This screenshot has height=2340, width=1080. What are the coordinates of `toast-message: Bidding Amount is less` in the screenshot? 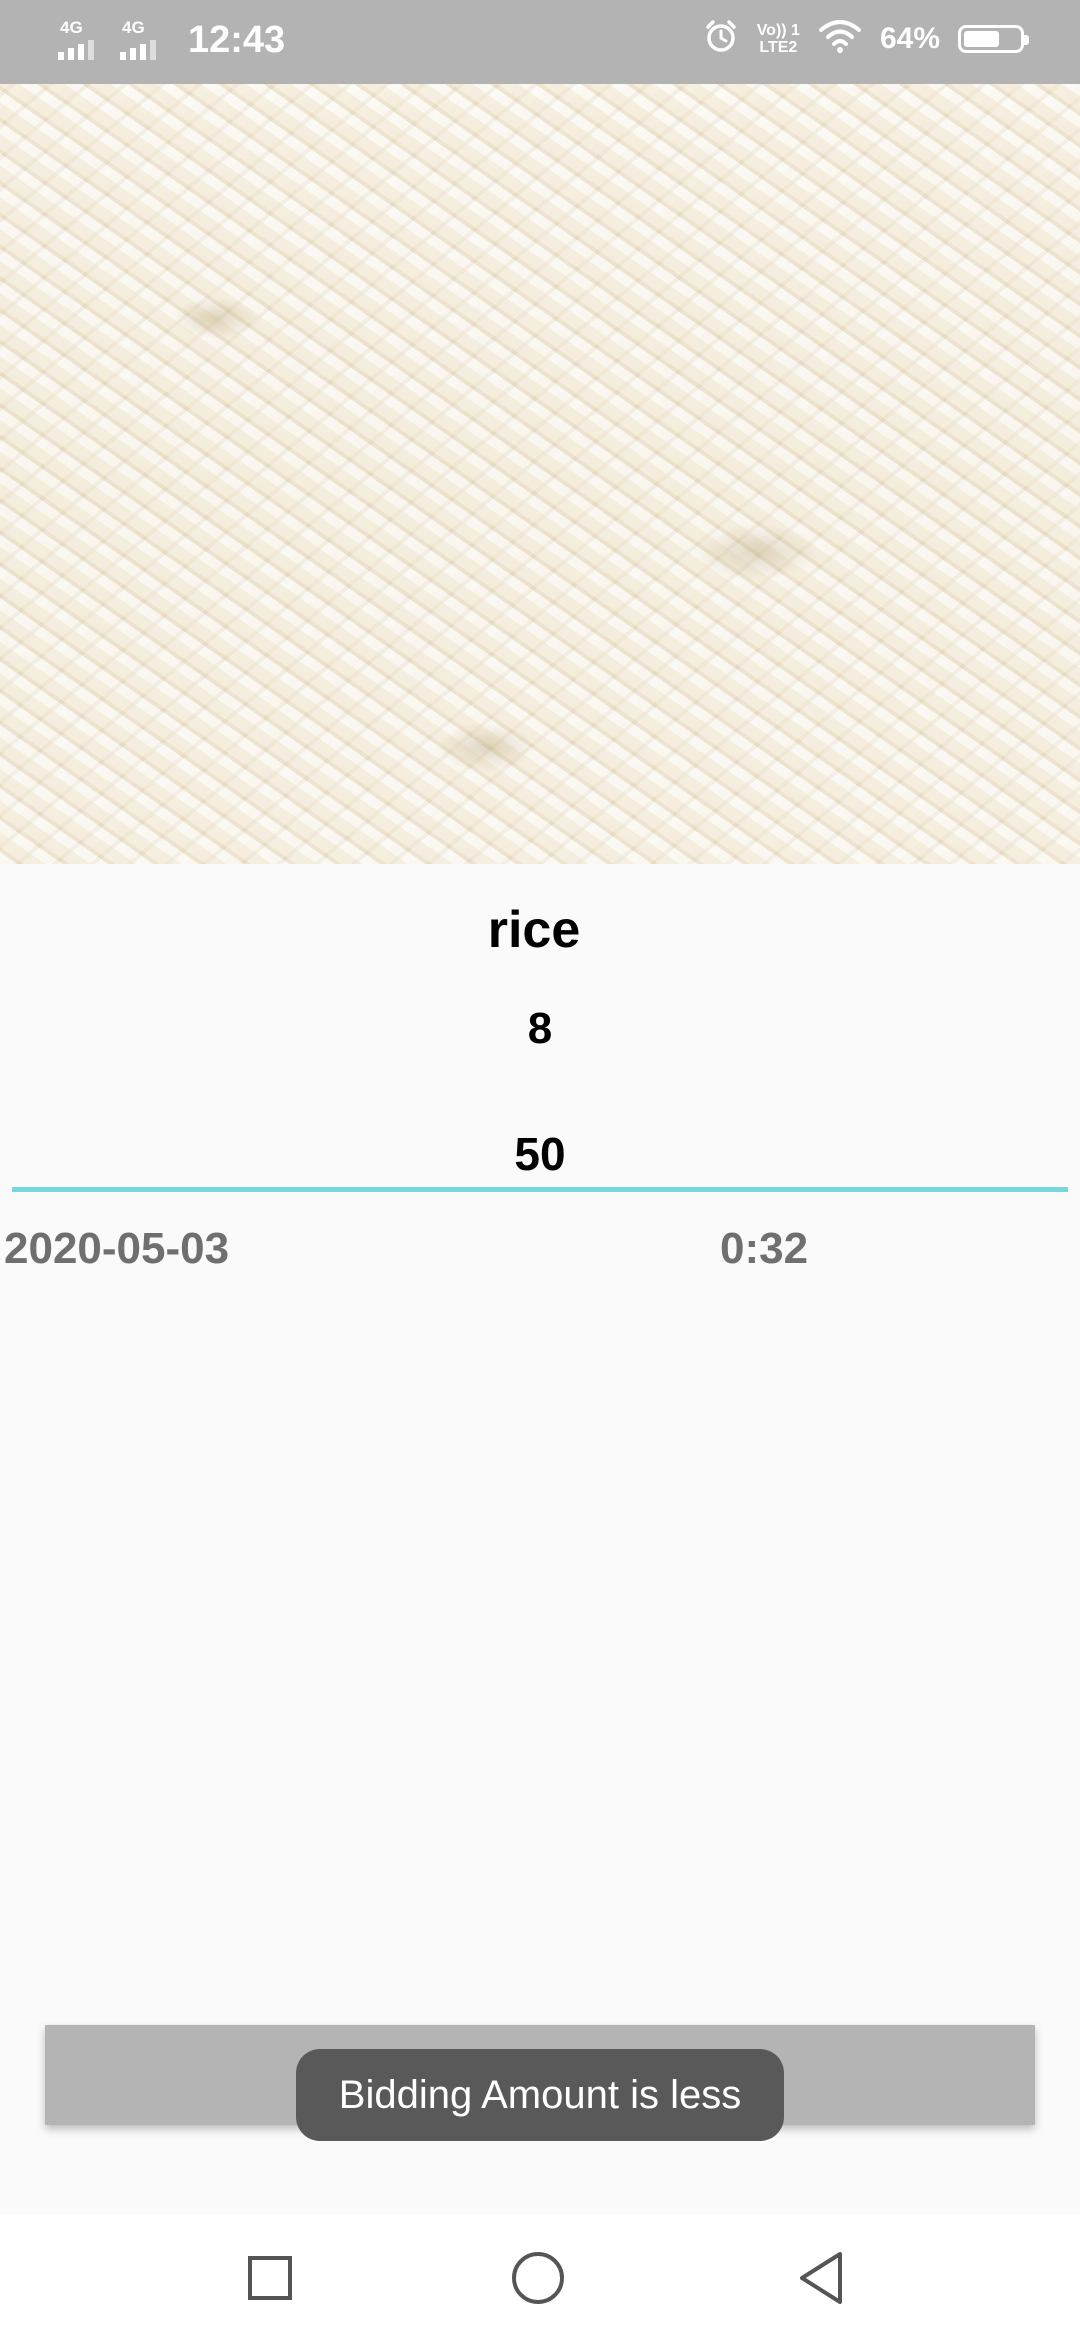 It's located at (540, 2095).